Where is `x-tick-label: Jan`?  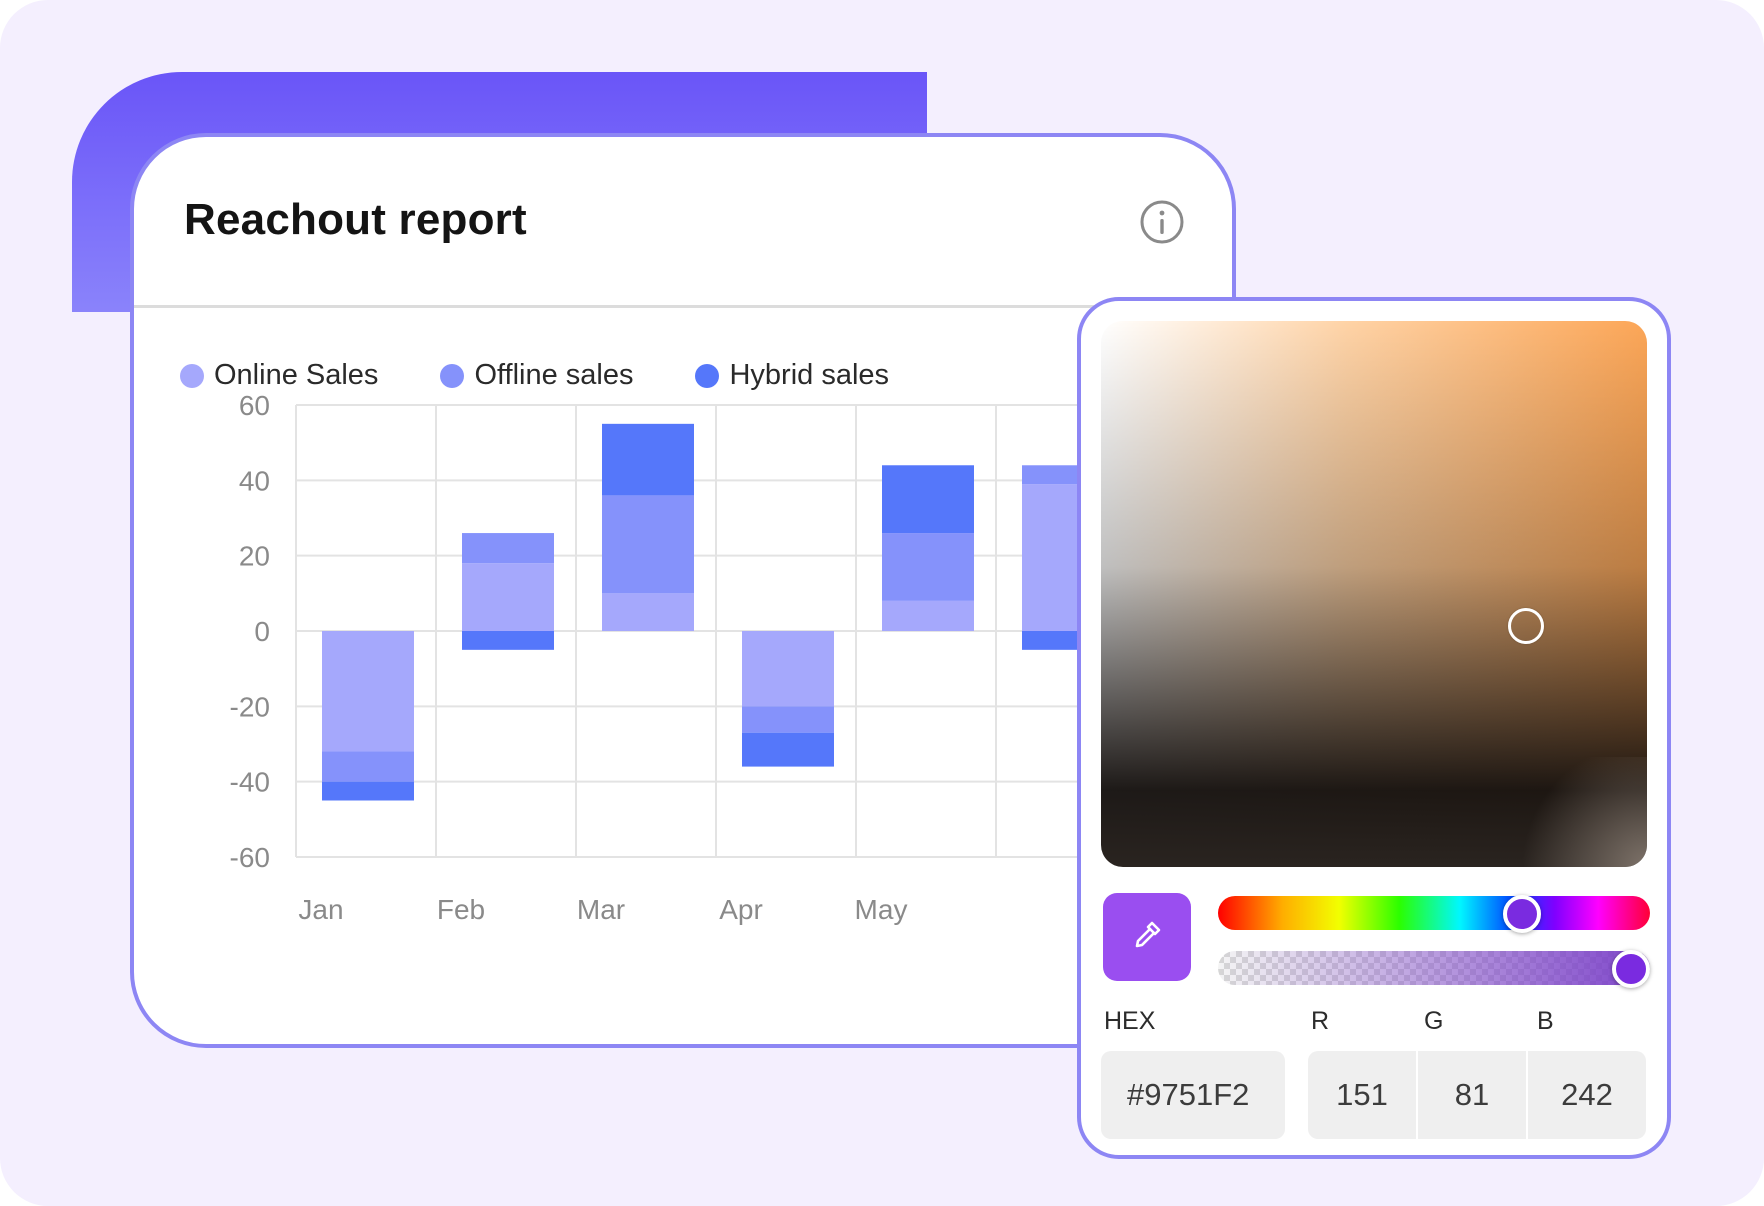
x-tick-label: Jan is located at coordinates (320, 909).